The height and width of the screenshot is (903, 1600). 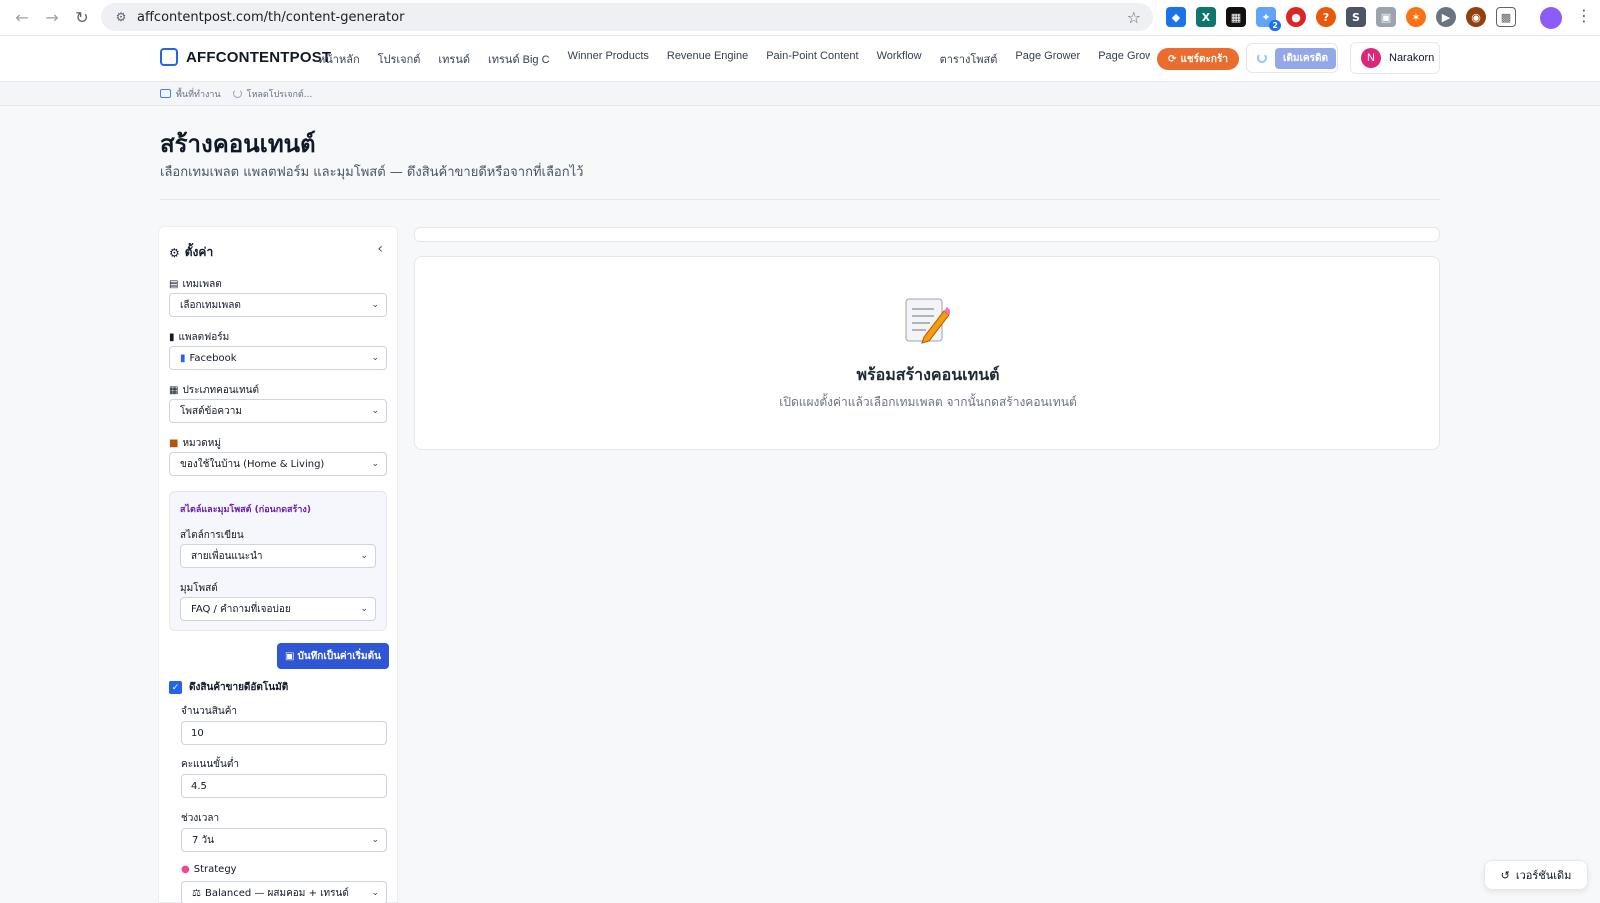 What do you see at coordinates (1476, 17) in the screenshot?
I see `cookie-extension-icon: ◉` at bounding box center [1476, 17].